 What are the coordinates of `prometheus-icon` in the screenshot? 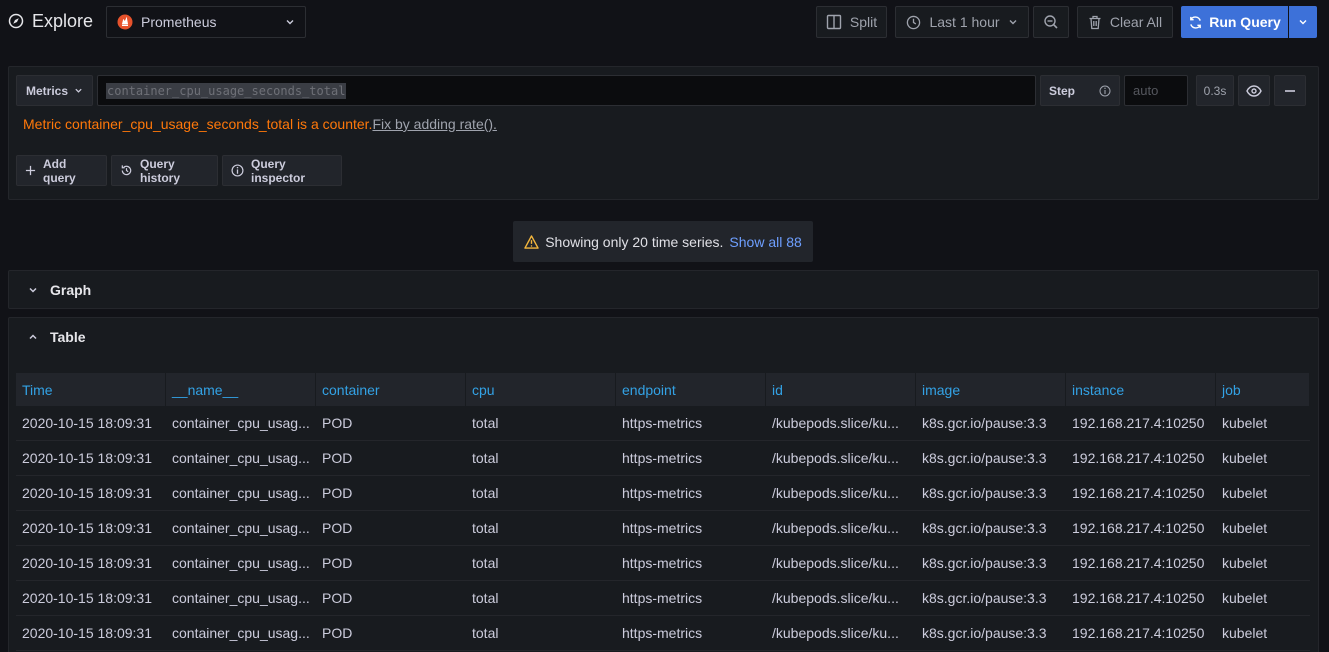 It's located at (125, 22).